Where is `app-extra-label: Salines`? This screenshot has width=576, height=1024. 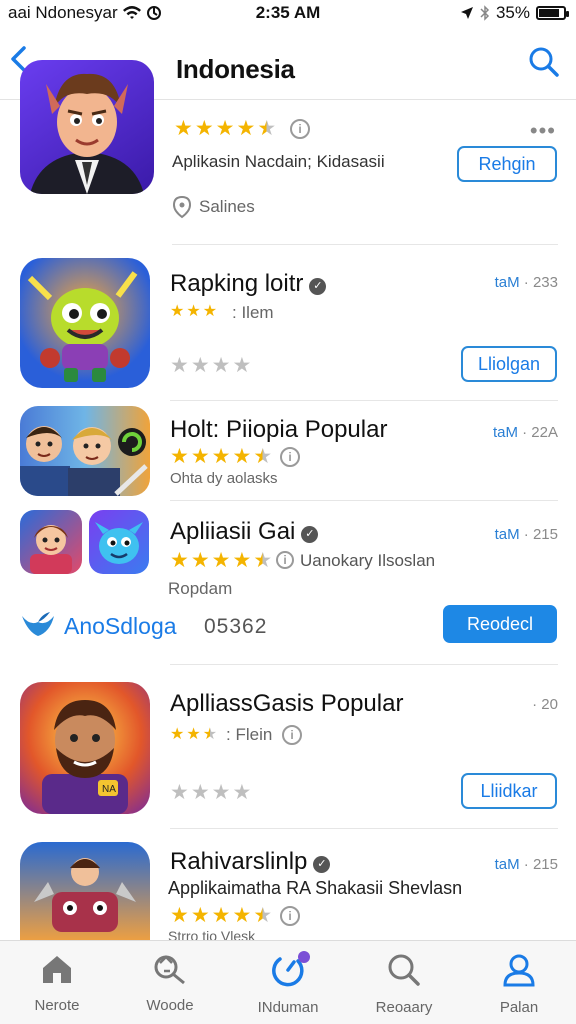 app-extra-label: Salines is located at coordinates (227, 206).